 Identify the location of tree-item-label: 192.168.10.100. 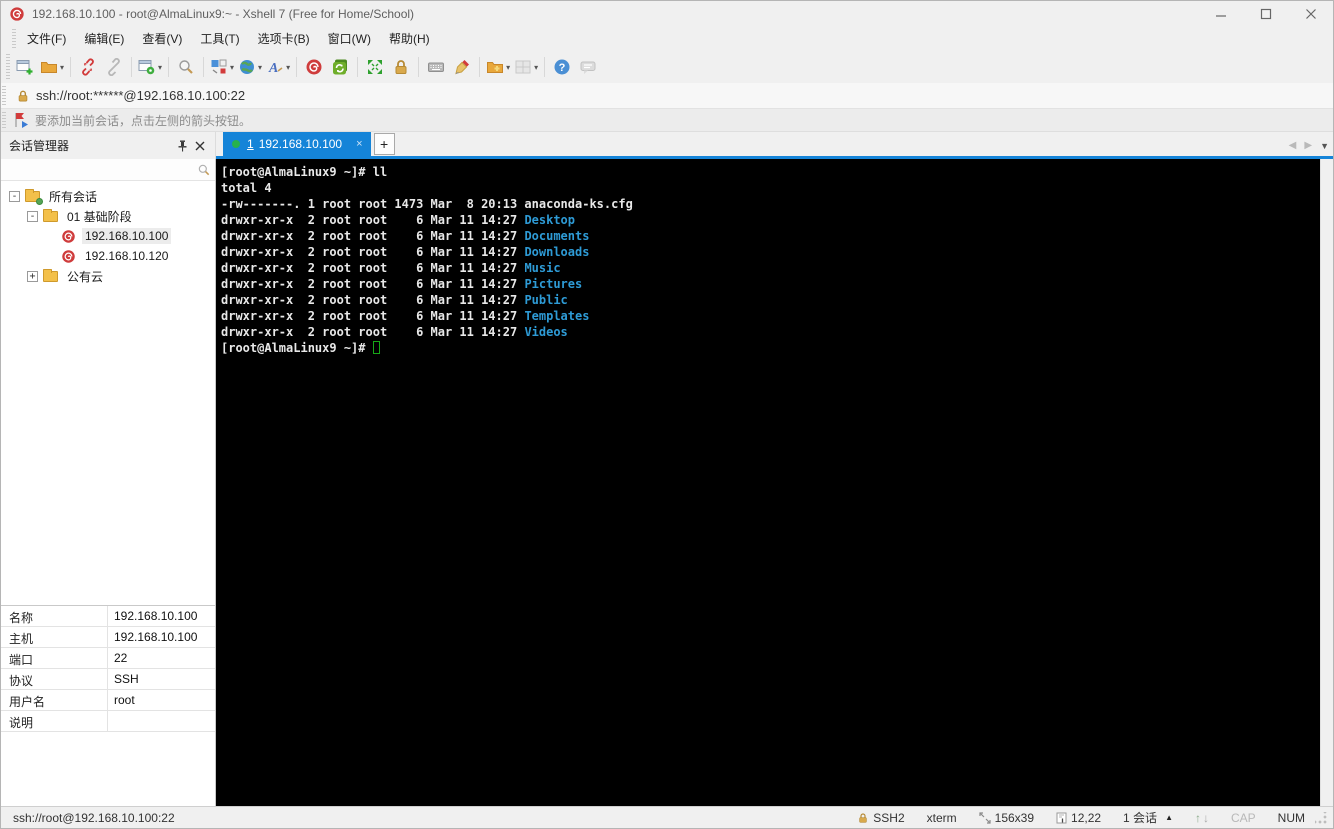
(127, 236).